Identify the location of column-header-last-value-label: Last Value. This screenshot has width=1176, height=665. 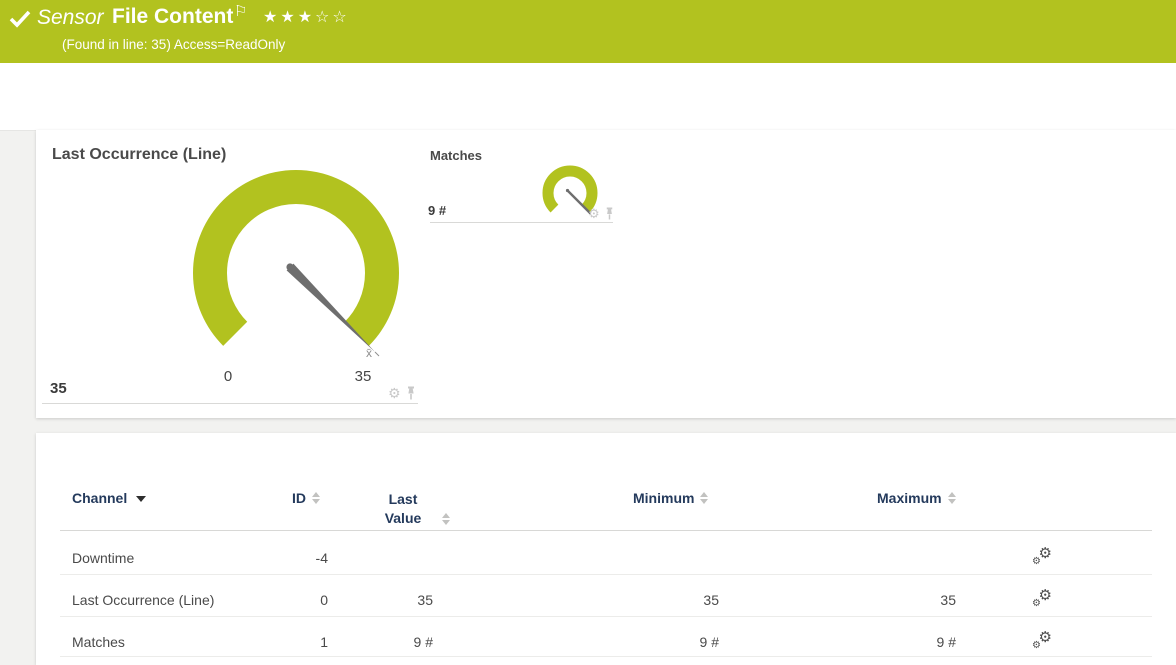
(403, 508).